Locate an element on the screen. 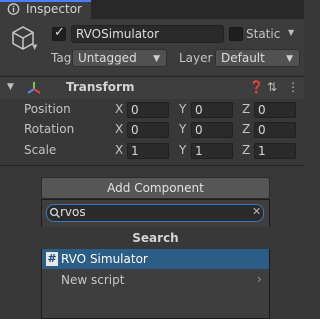  transform-title: Transform is located at coordinates (100, 87).